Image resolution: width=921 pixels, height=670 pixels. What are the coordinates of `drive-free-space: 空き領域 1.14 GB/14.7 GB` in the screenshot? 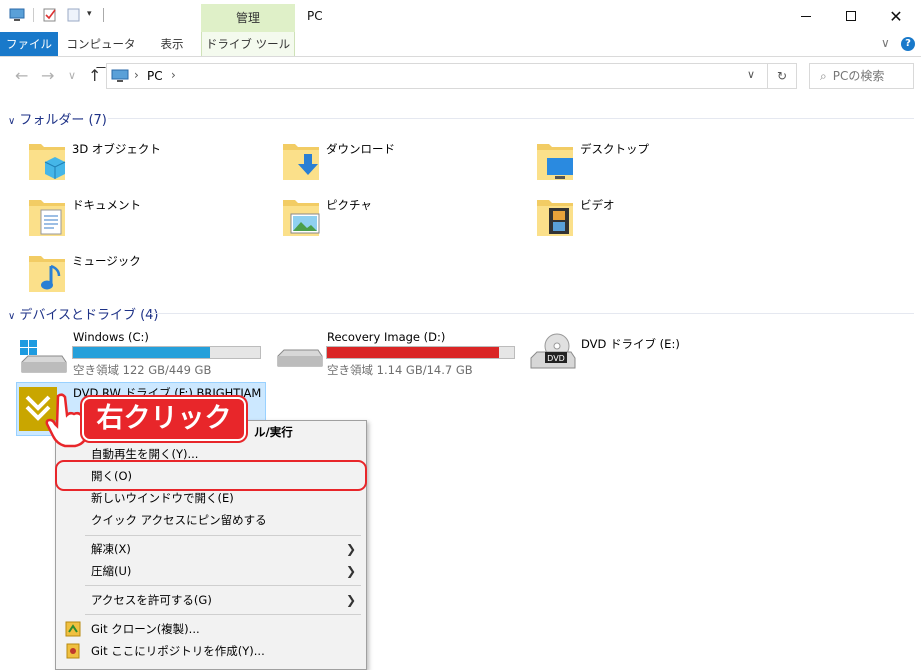 It's located at (400, 370).